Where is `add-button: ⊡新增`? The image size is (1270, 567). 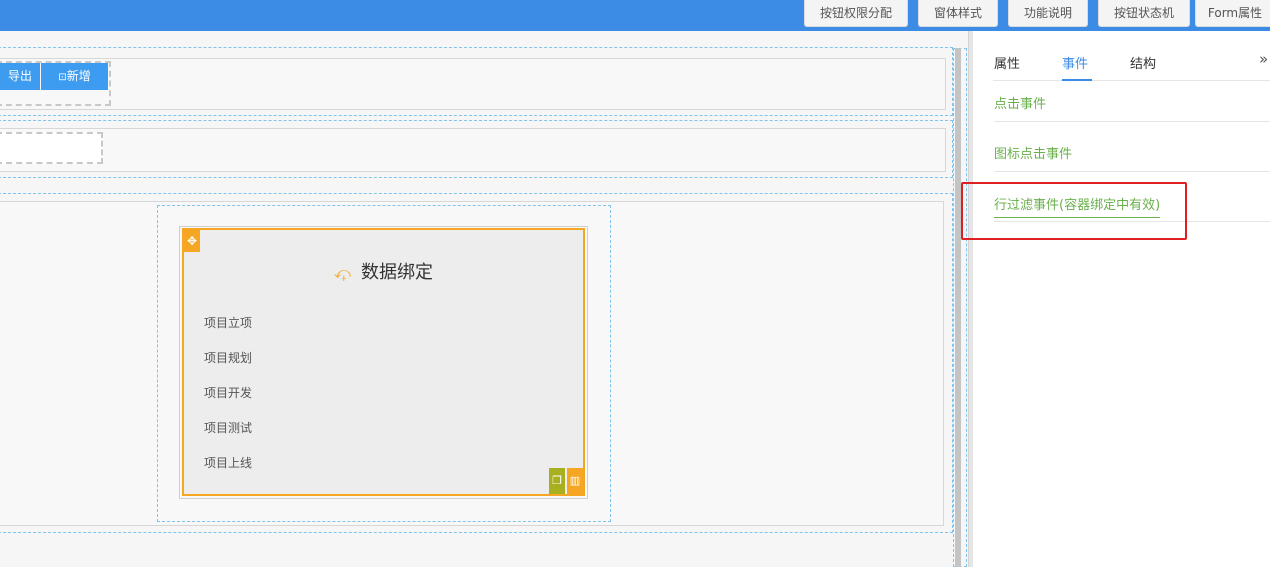 add-button: ⊡新增 is located at coordinates (74, 76).